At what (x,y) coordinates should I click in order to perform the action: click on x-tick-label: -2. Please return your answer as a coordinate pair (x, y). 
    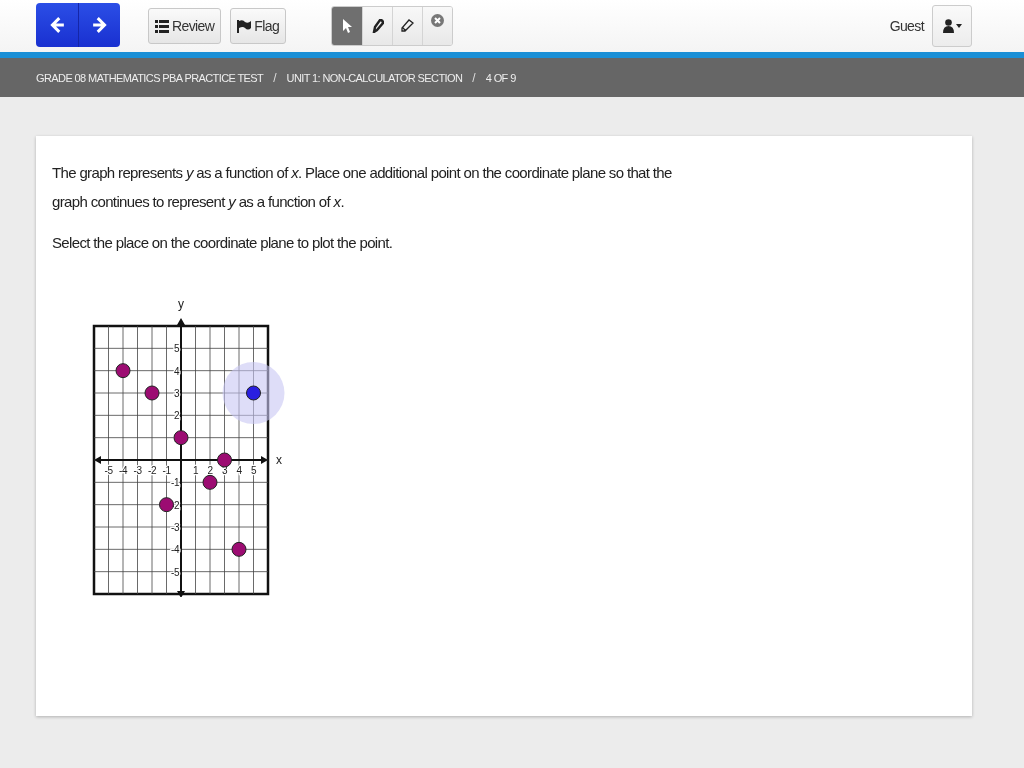
    Looking at the image, I should click on (152, 470).